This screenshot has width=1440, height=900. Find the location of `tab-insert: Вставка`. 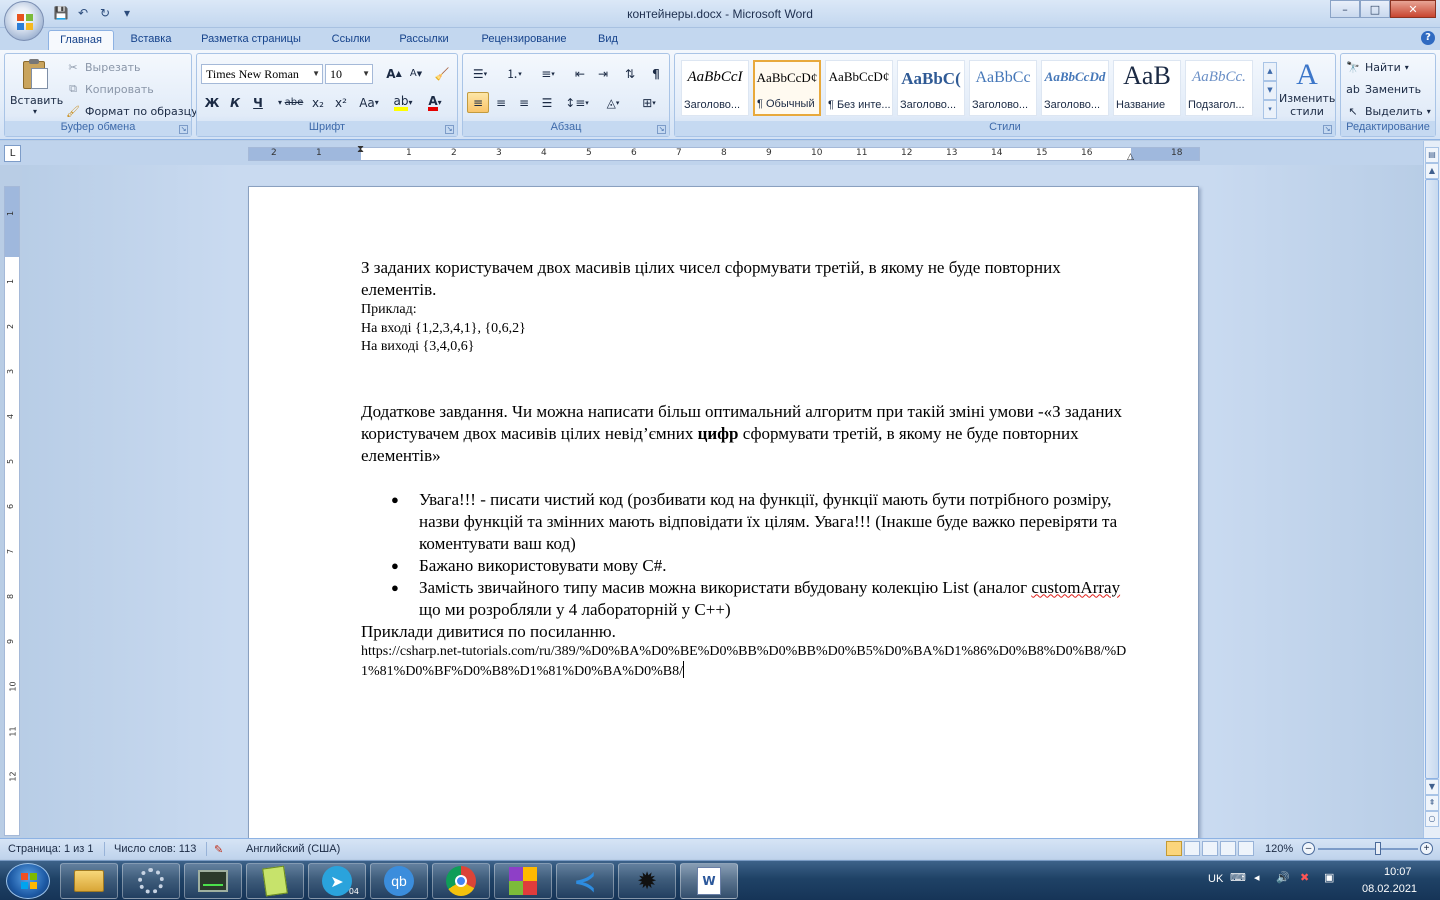

tab-insert: Вставка is located at coordinates (151, 40).